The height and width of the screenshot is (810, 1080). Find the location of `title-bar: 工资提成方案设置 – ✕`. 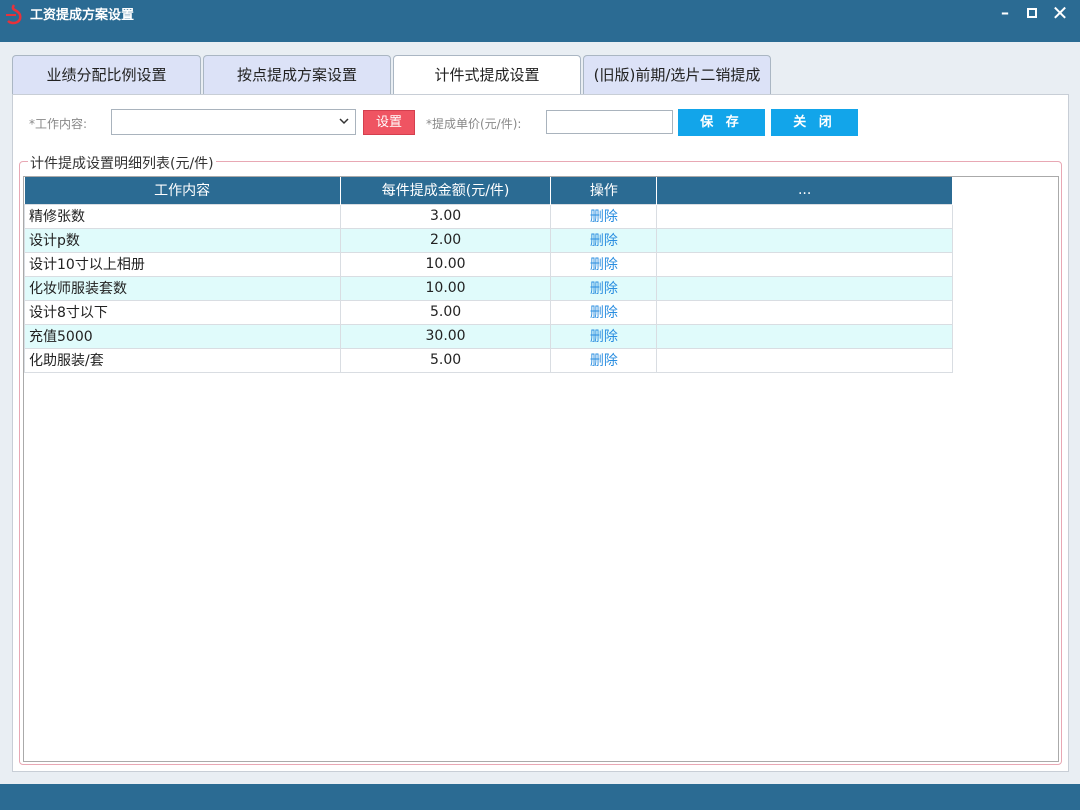

title-bar: 工资提成方案设置 – ✕ is located at coordinates (540, 21).